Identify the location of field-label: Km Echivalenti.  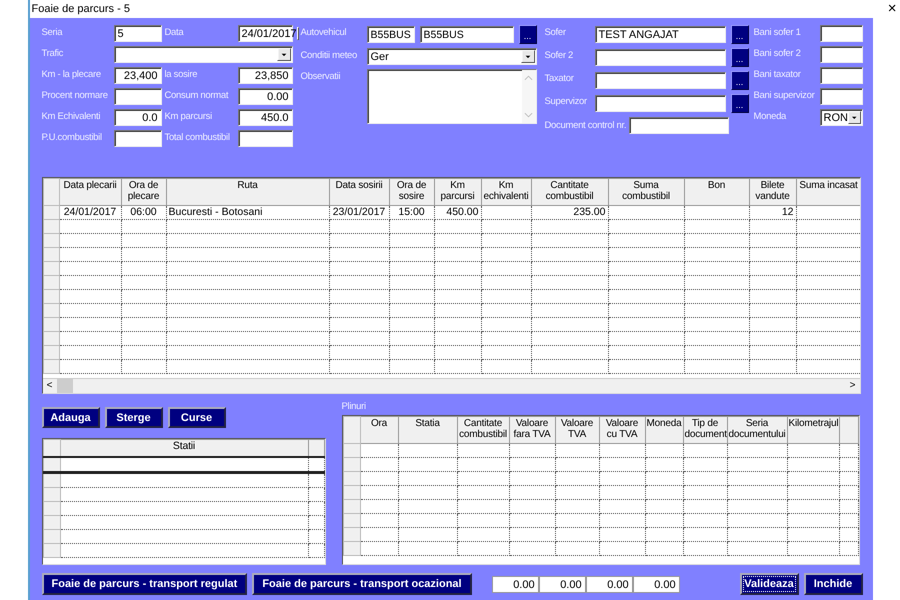
(72, 117).